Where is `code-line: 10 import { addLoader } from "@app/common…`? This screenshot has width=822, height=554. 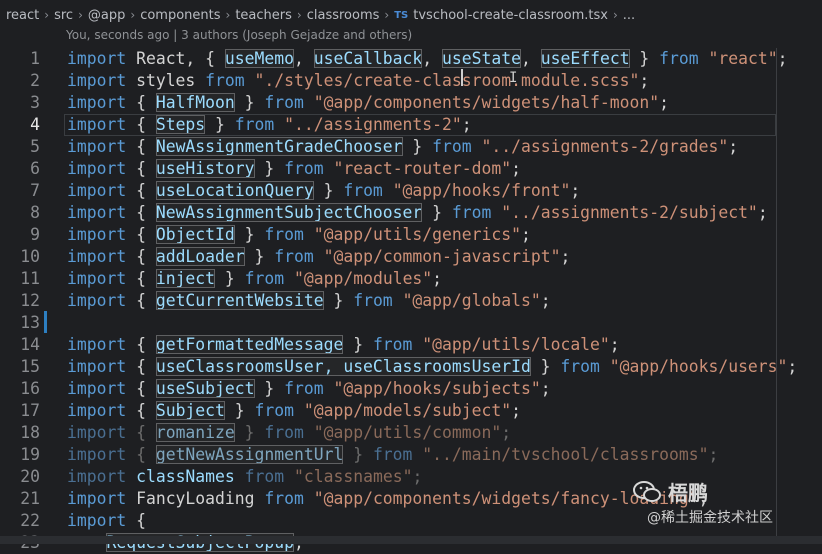 code-line: 10 import { addLoader } from "@app/common… is located at coordinates (411, 257).